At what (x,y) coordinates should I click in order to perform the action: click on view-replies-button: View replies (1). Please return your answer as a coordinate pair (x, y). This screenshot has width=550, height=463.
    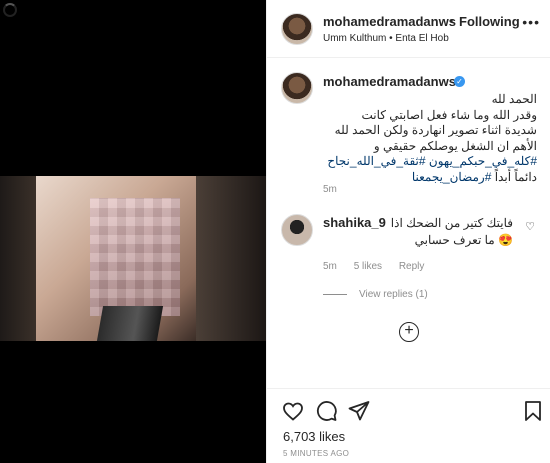
    Looking at the image, I should click on (375, 294).